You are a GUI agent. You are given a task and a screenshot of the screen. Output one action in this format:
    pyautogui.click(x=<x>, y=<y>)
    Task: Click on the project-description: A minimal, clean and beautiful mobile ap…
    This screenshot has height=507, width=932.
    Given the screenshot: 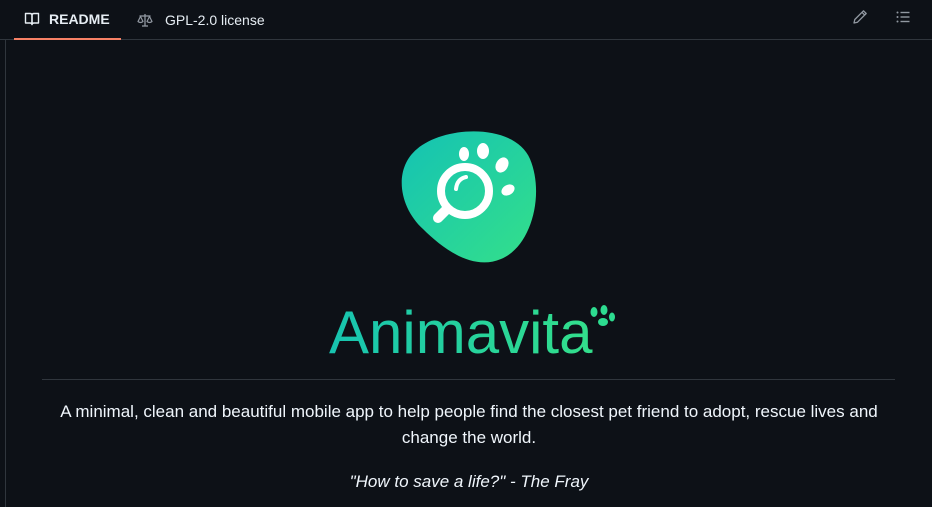 What is the action you would take?
    pyautogui.click(x=469, y=424)
    